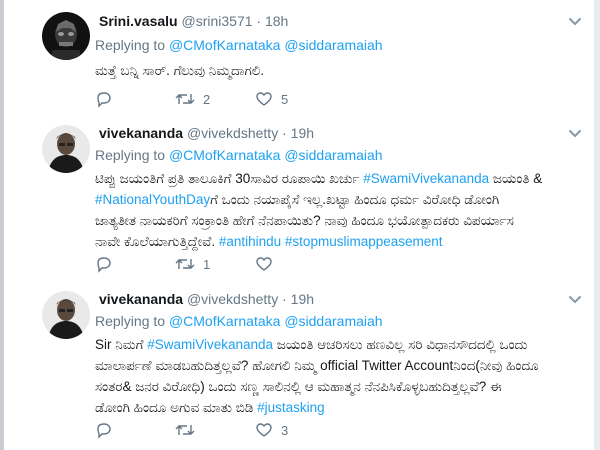 Image resolution: width=600 pixels, height=450 pixels. What do you see at coordinates (216, 21) in the screenshot?
I see `user-handle: @srini3571` at bounding box center [216, 21].